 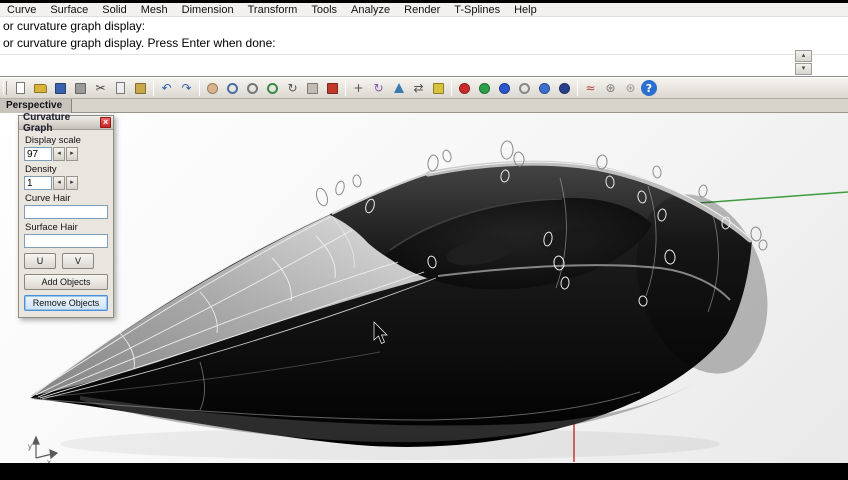 I want to click on dialog-title: Curvature Graph, so click(x=47, y=122).